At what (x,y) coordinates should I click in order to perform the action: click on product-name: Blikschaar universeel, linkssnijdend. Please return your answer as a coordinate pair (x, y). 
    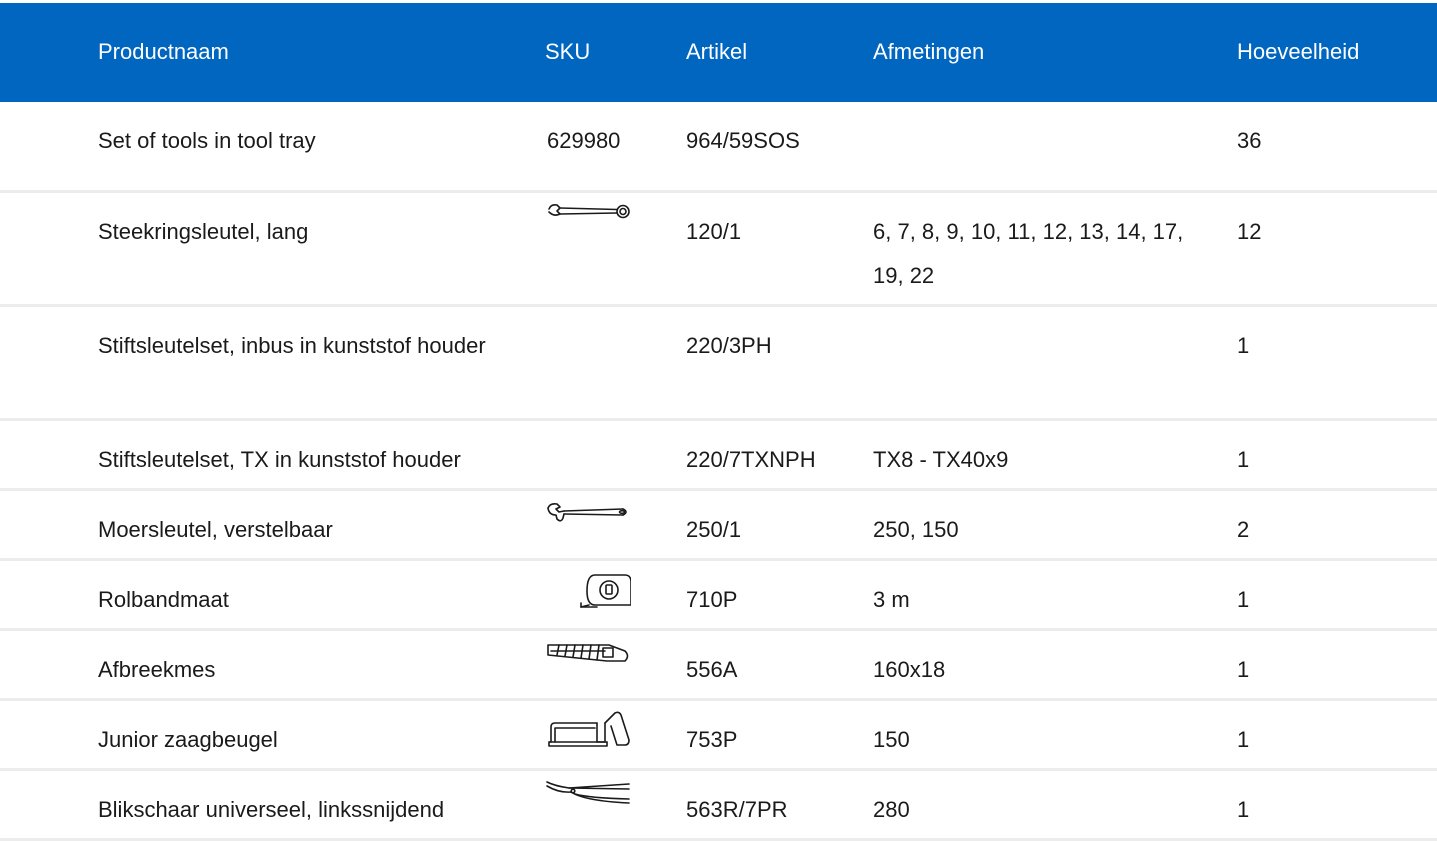
    Looking at the image, I should click on (271, 809).